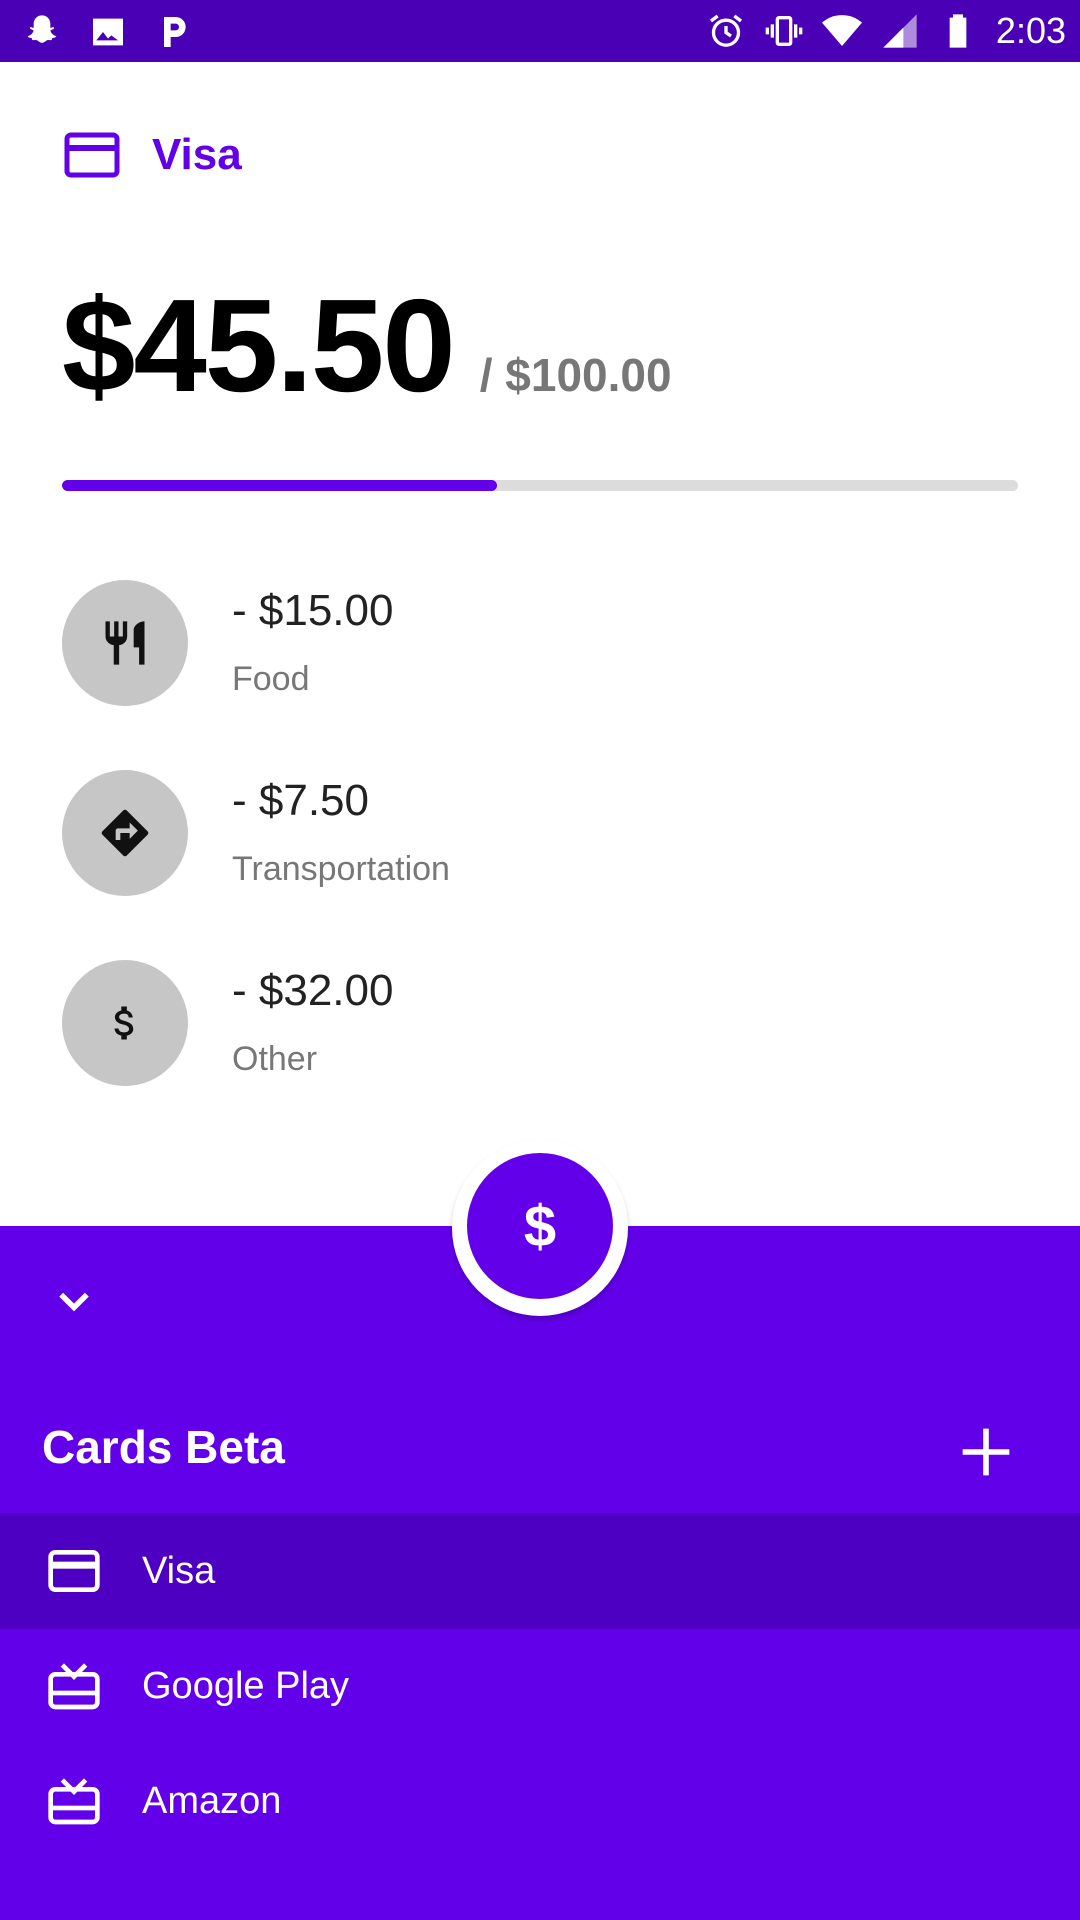 The image size is (1080, 1920). I want to click on add-expense-fab: $, so click(540, 1226).